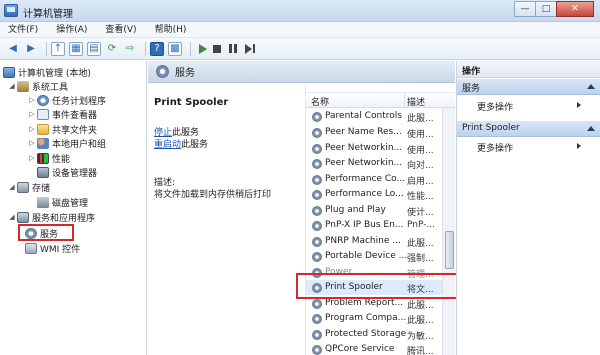 The image size is (600, 355). I want to click on maximize-button: □, so click(546, 9).